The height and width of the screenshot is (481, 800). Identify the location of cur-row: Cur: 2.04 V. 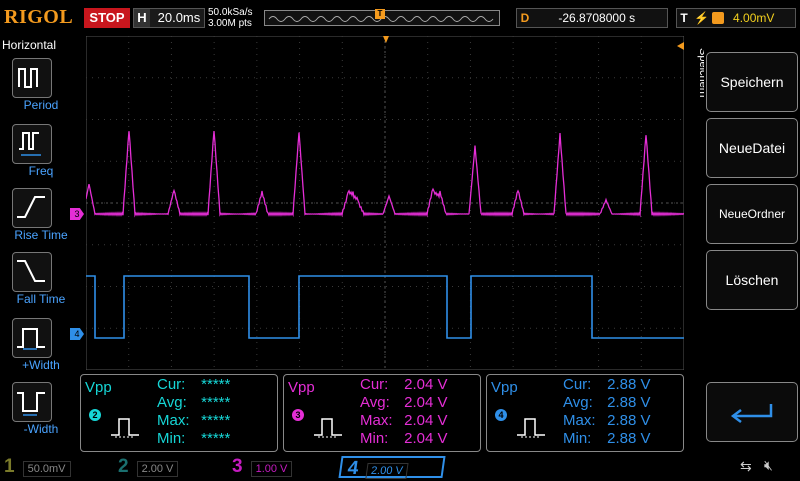
(404, 384).